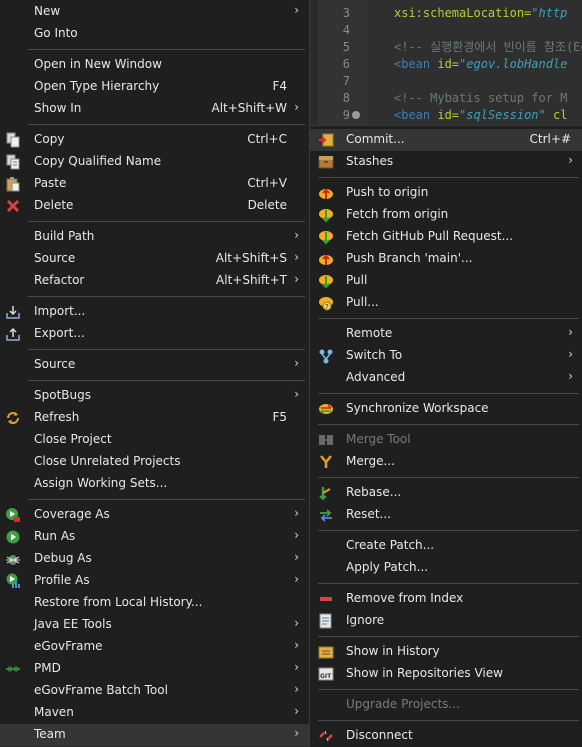  I want to click on menu-item-disconnect: Disconnect, so click(446, 736).